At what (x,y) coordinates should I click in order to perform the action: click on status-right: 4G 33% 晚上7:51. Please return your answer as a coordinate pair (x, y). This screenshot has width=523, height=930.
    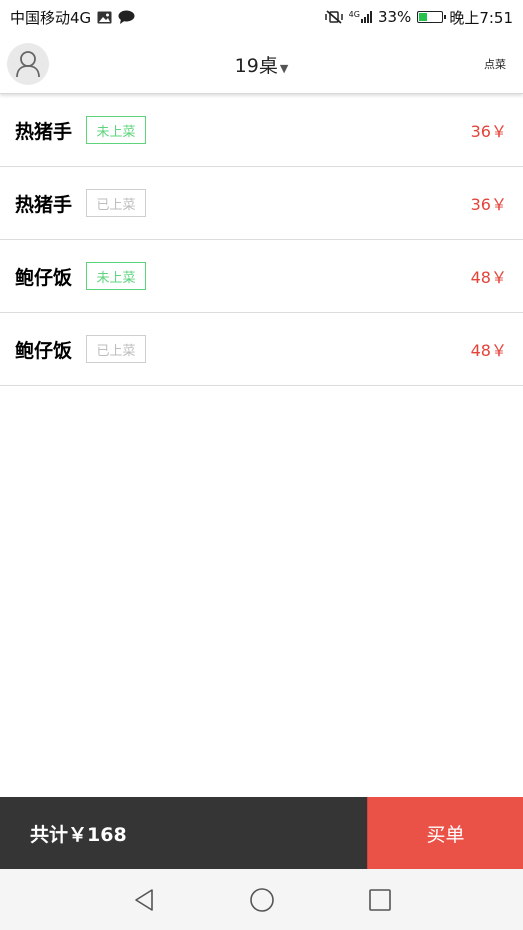
    Looking at the image, I should click on (418, 17).